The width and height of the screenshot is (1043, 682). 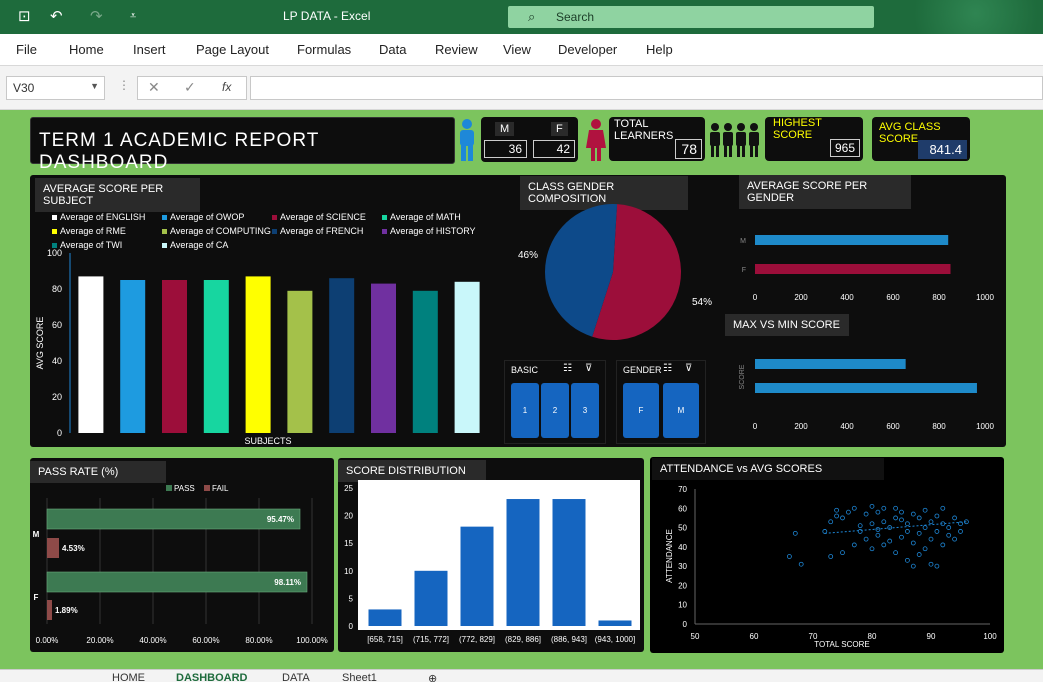 What do you see at coordinates (682, 585) in the screenshot?
I see `y-tick-label: 20` at bounding box center [682, 585].